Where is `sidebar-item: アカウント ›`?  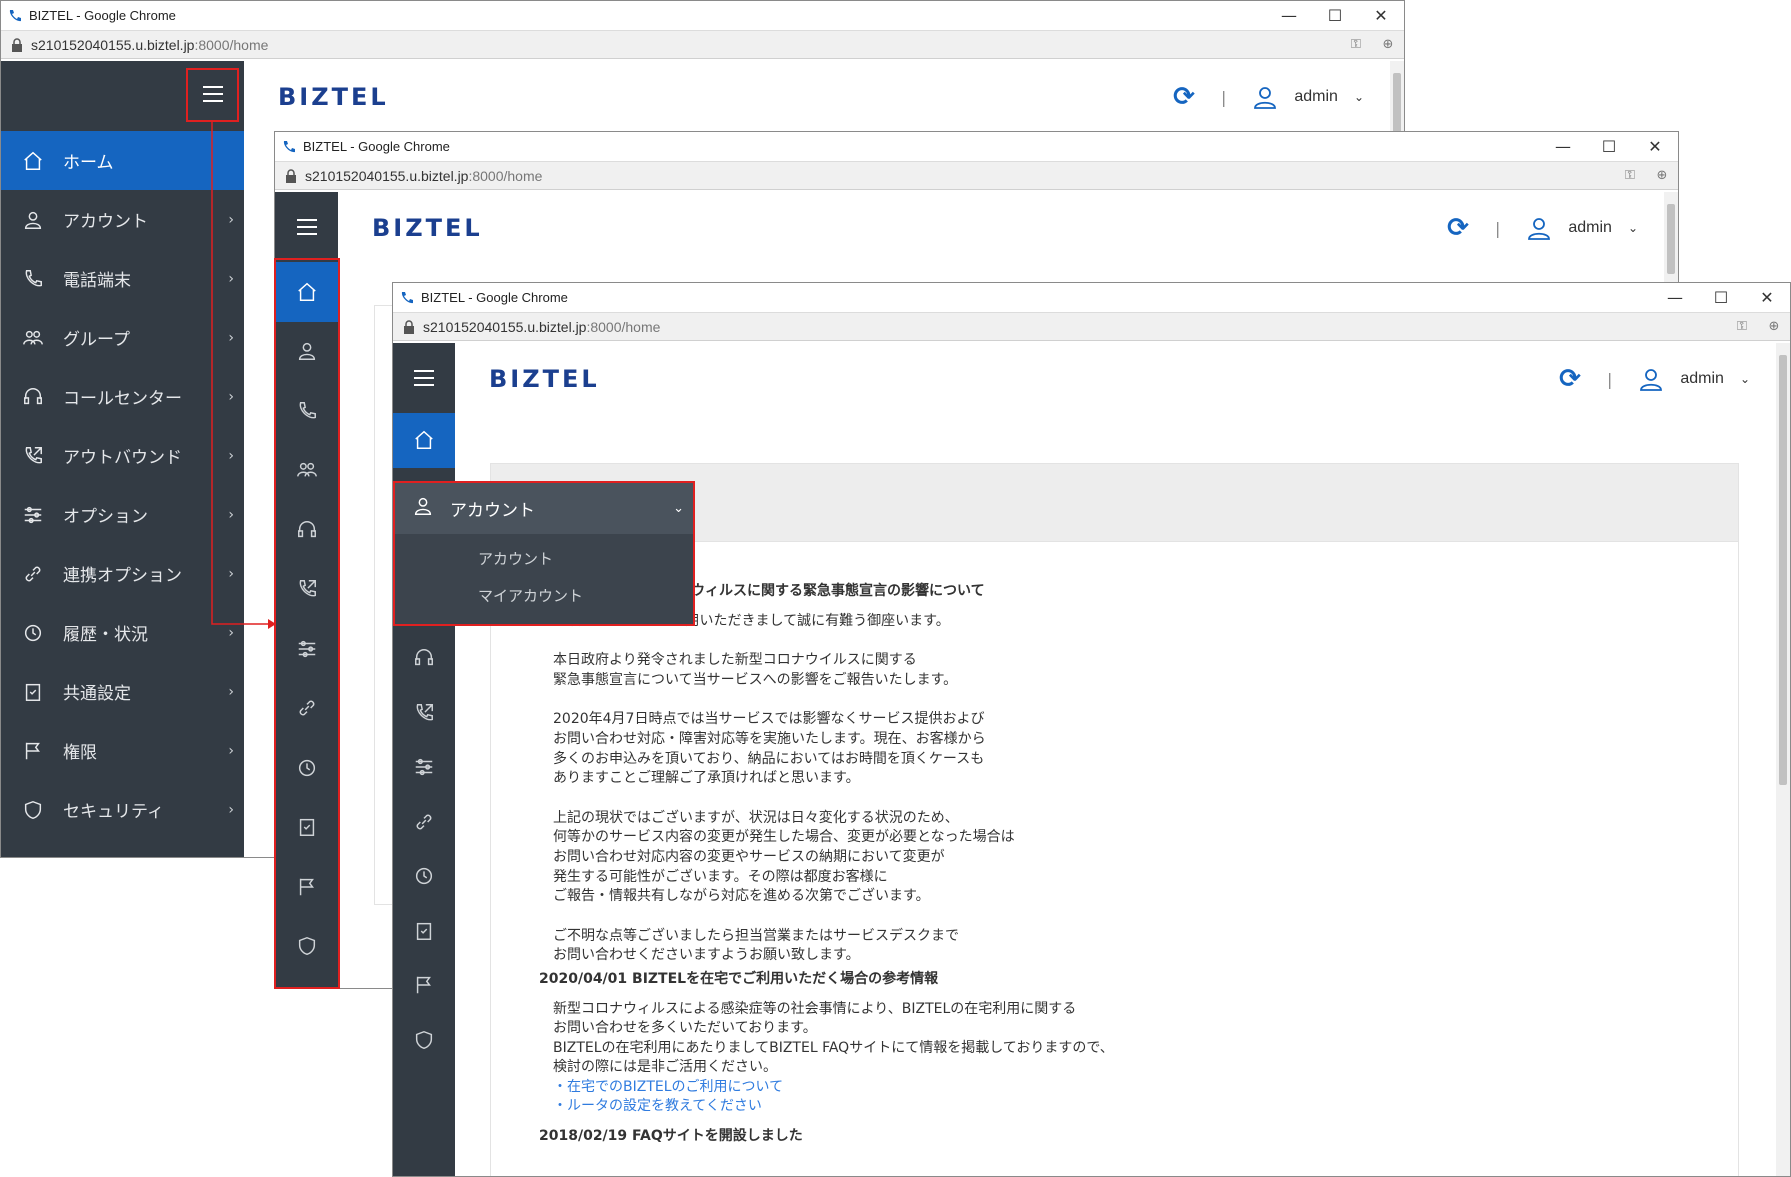
sidebar-item: アカウント › is located at coordinates (122, 219).